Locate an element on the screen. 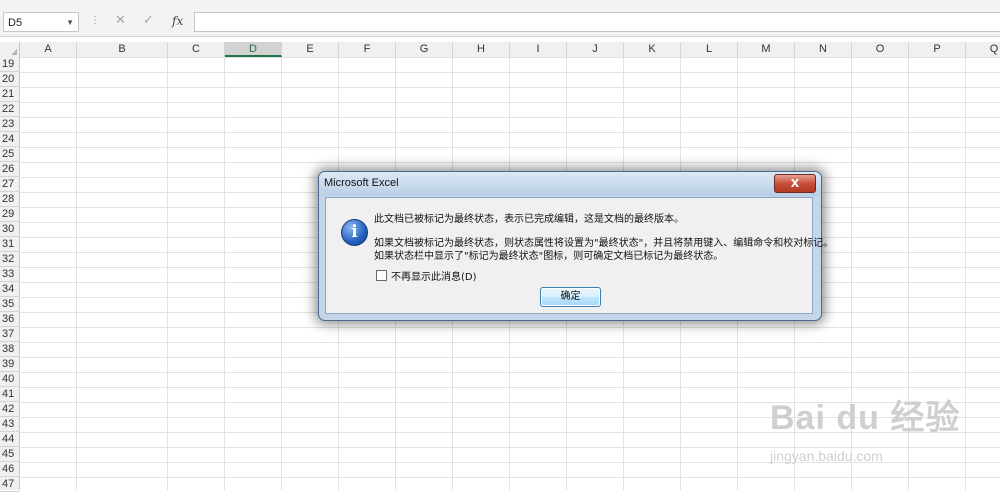 This screenshot has width=1000, height=492. enter-icon: ✓ is located at coordinates (148, 20).